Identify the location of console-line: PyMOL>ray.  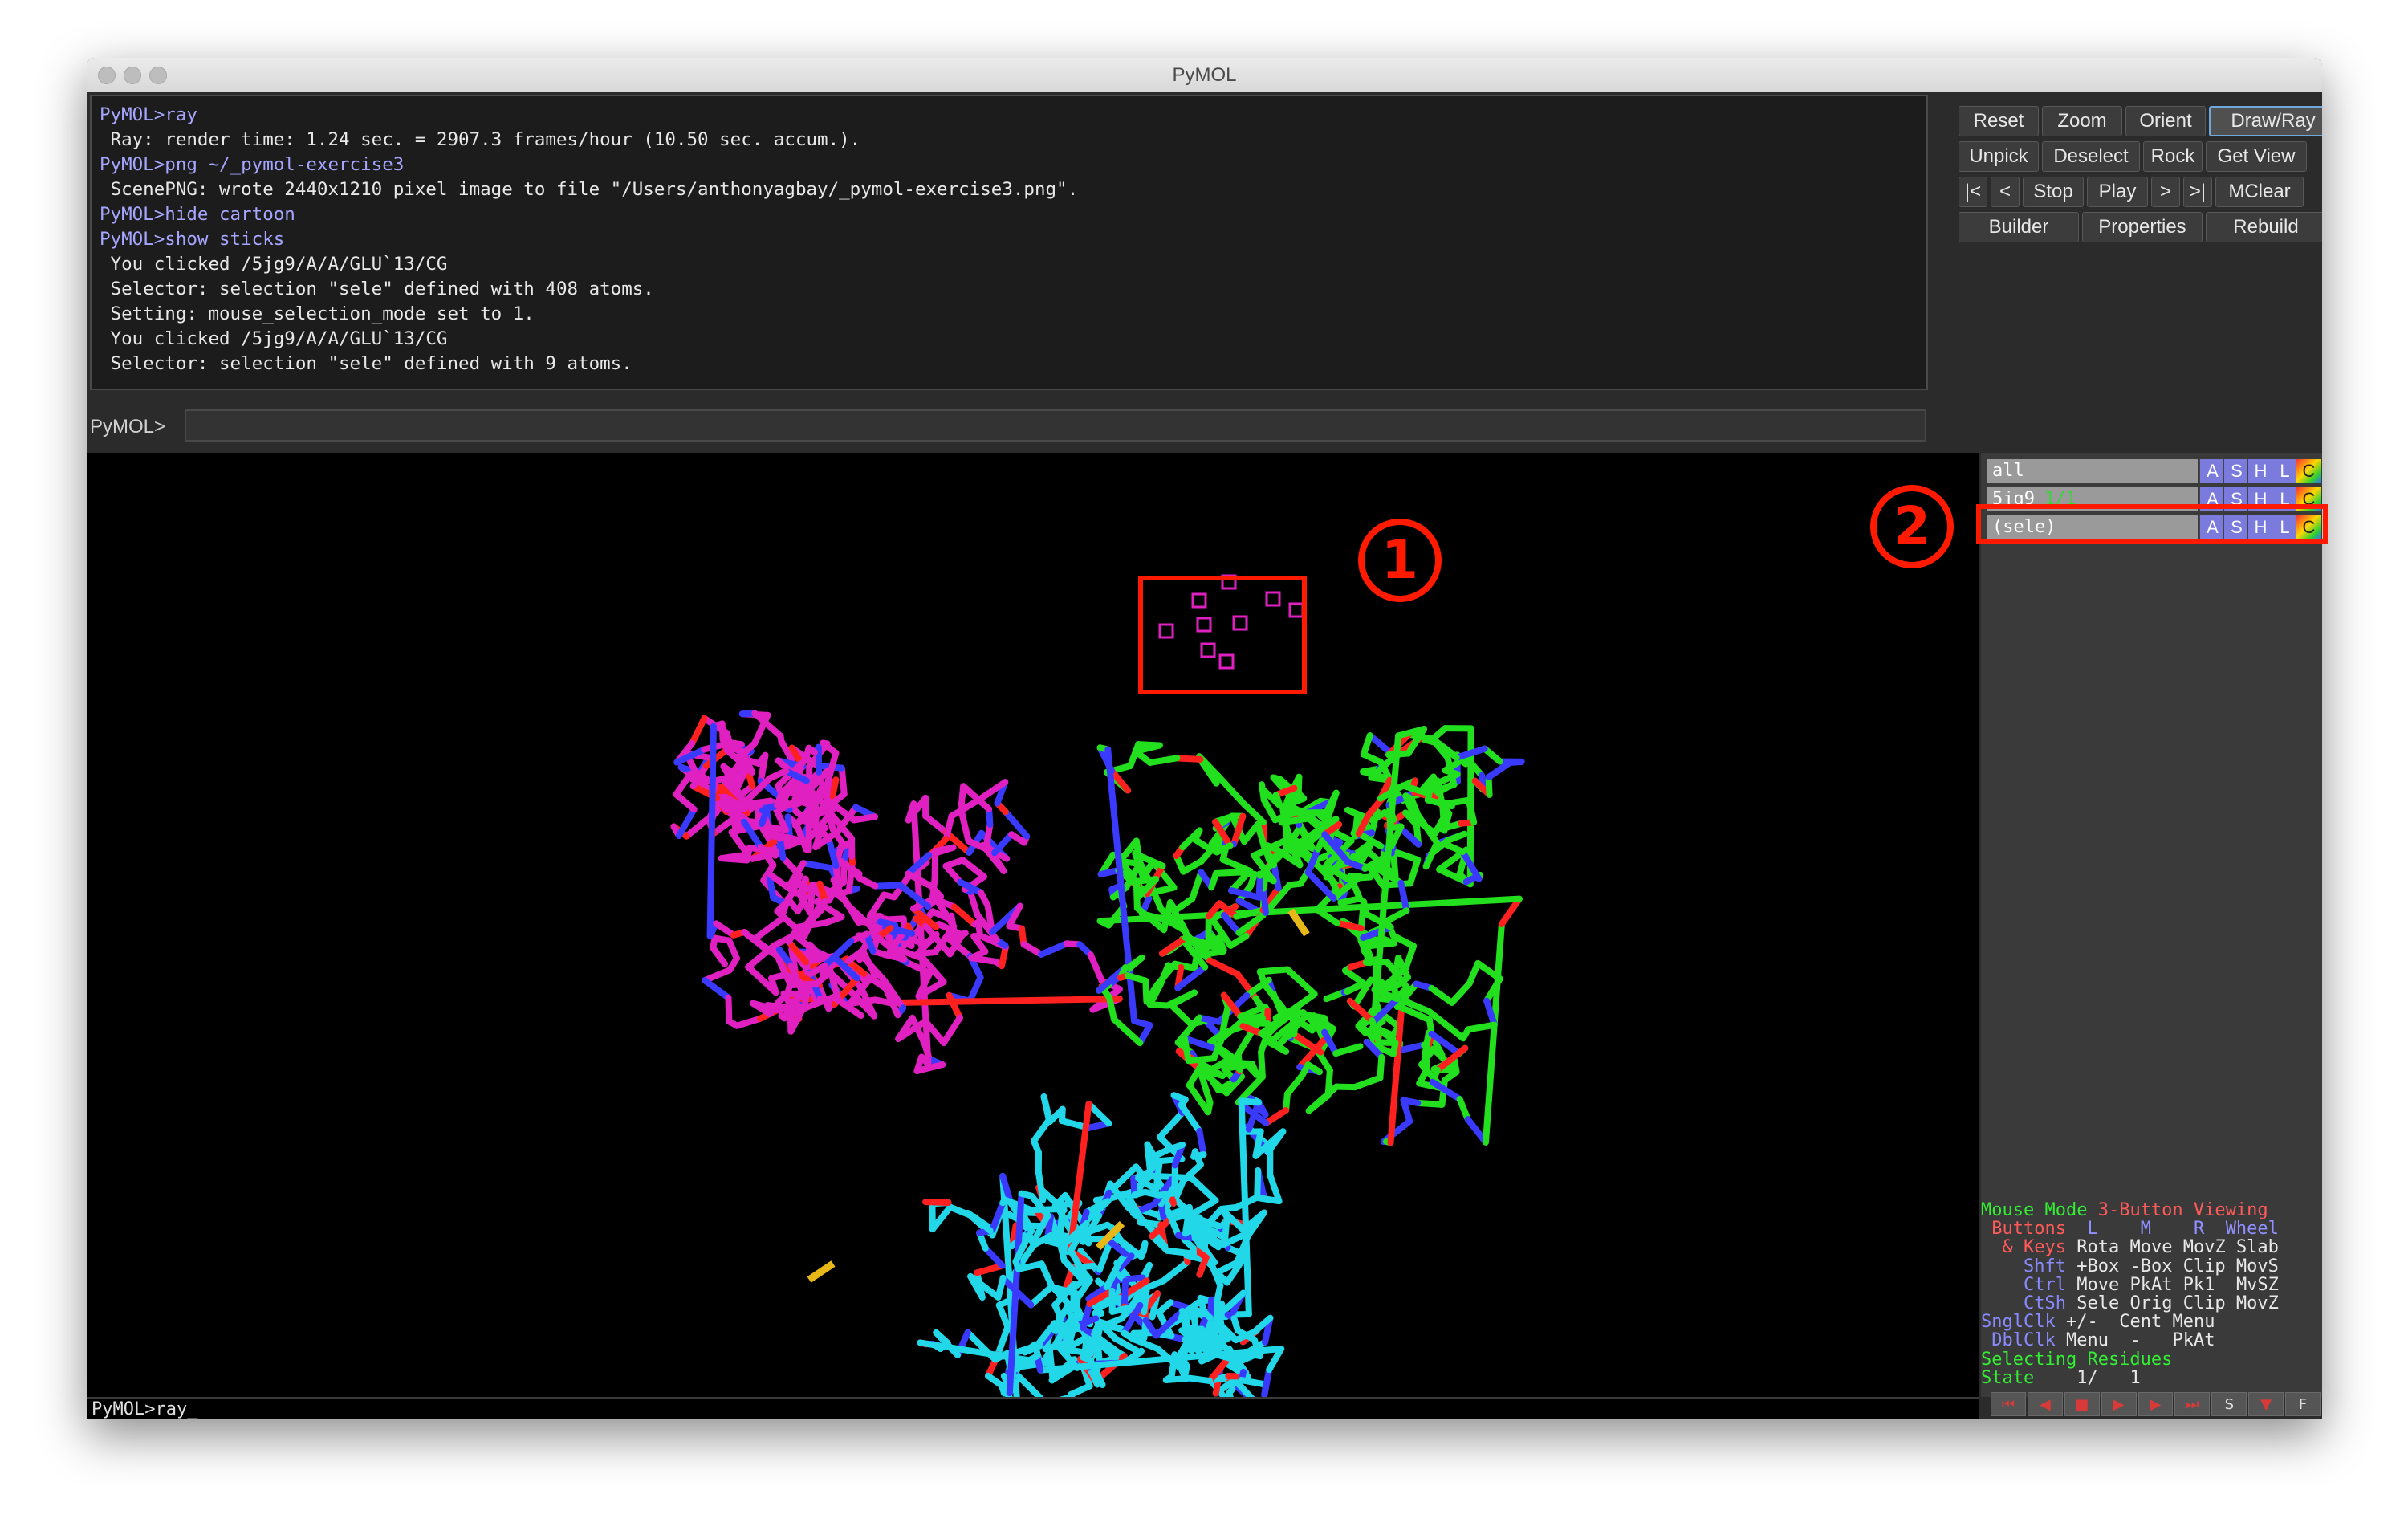
(148, 114).